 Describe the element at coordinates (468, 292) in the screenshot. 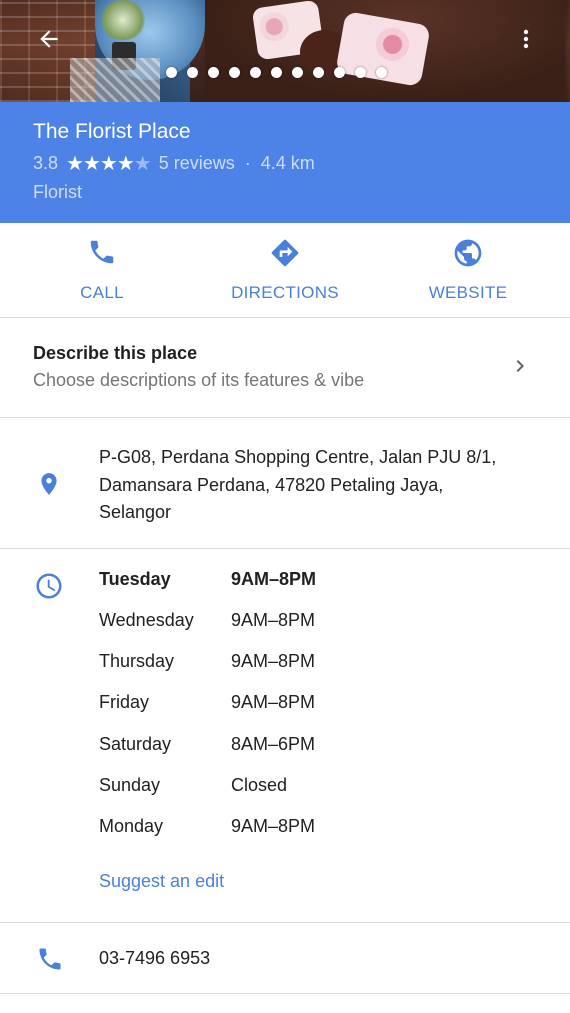

I see `website-label: WEBSITE` at that location.